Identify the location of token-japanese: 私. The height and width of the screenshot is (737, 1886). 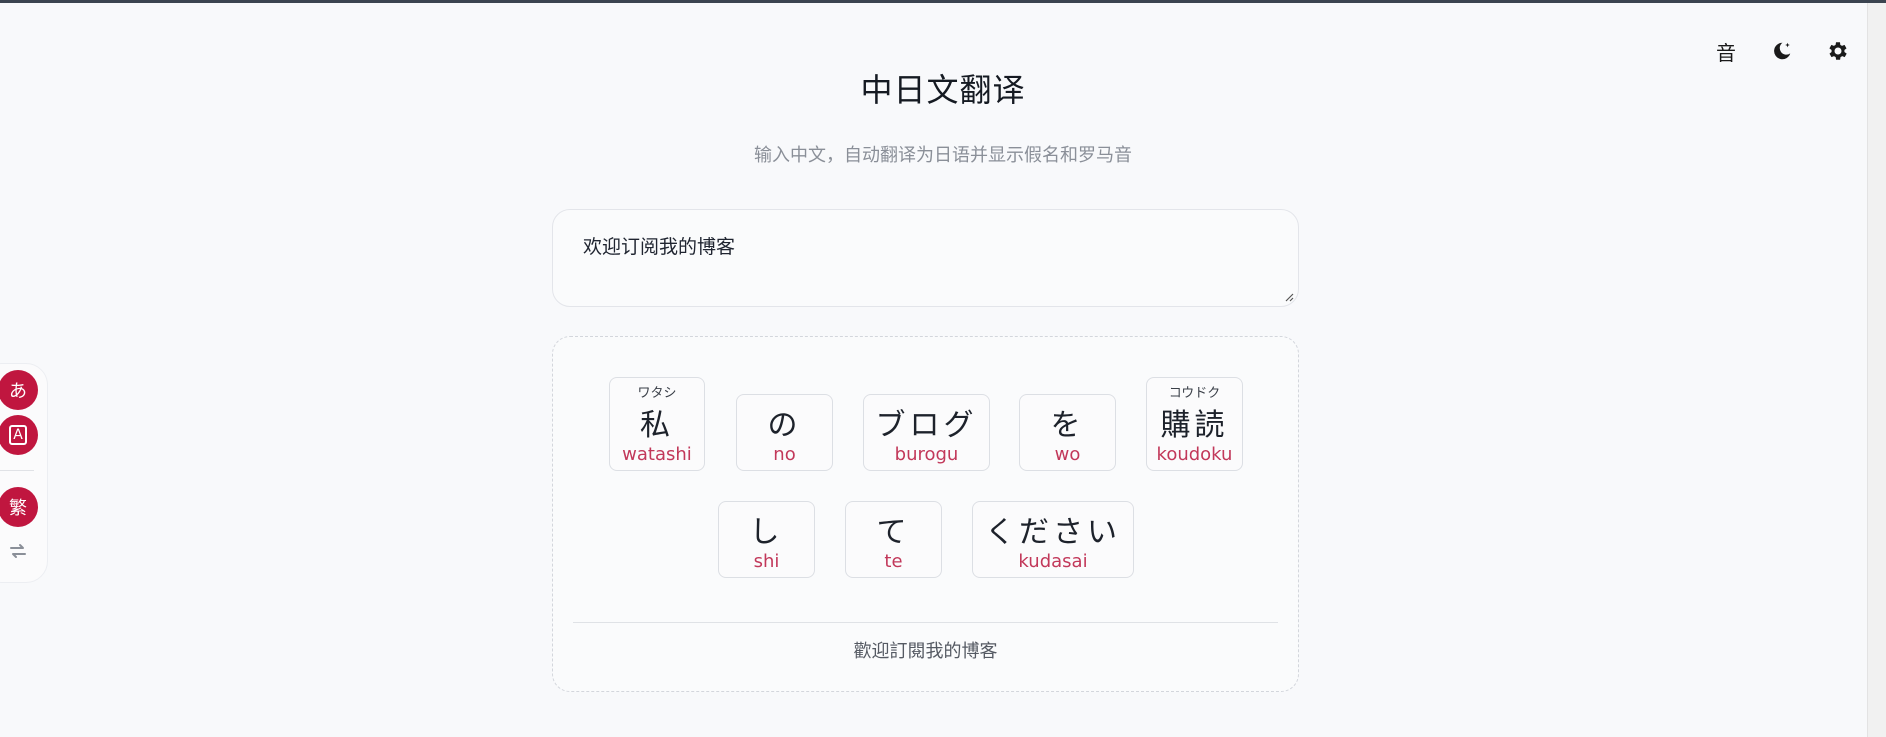
(657, 425).